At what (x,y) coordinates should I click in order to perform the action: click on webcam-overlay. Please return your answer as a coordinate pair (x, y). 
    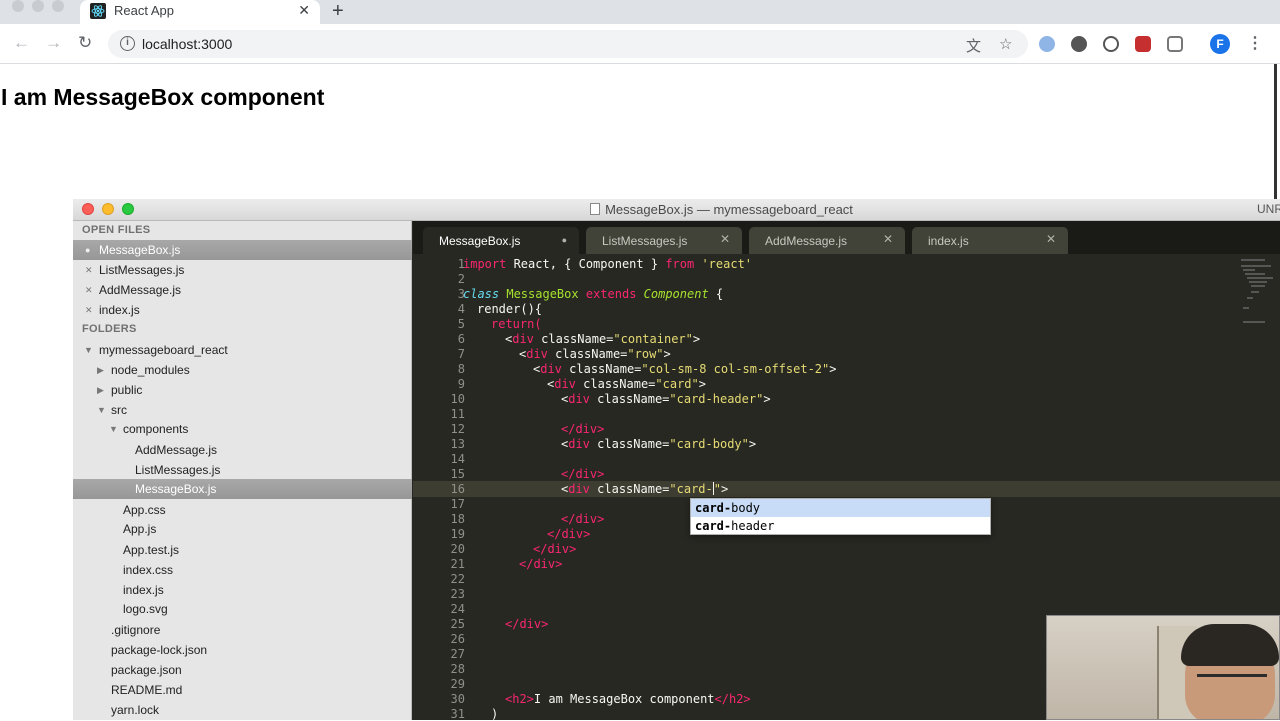
    Looking at the image, I should click on (1163, 667).